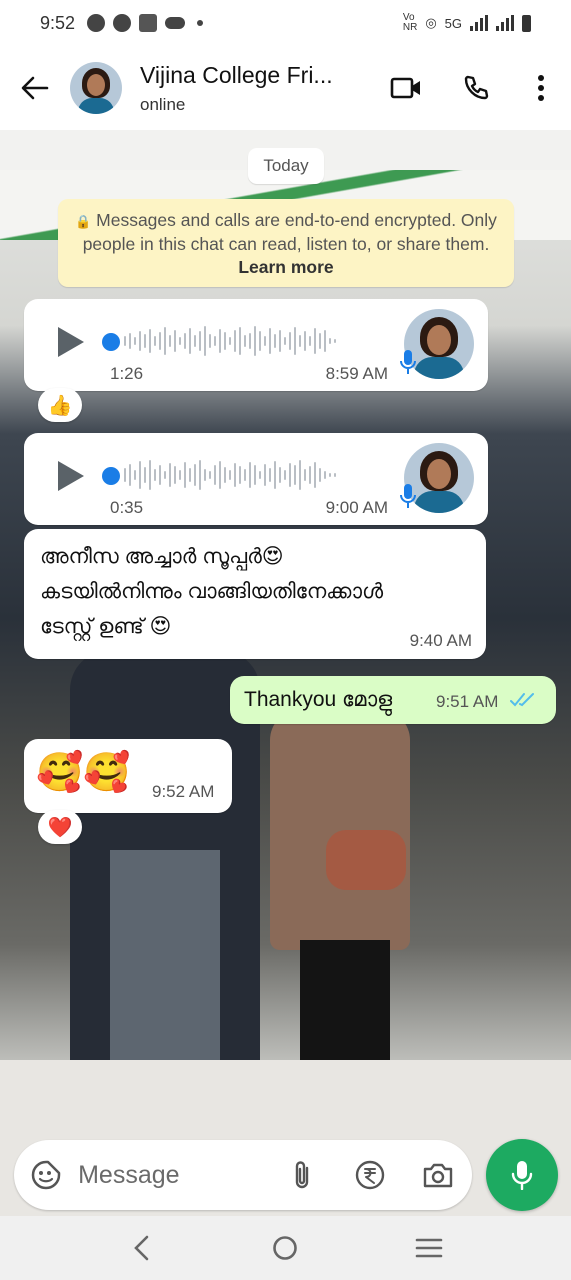 The height and width of the screenshot is (1280, 571). I want to click on message-time: 8:59 AM, so click(356, 373).